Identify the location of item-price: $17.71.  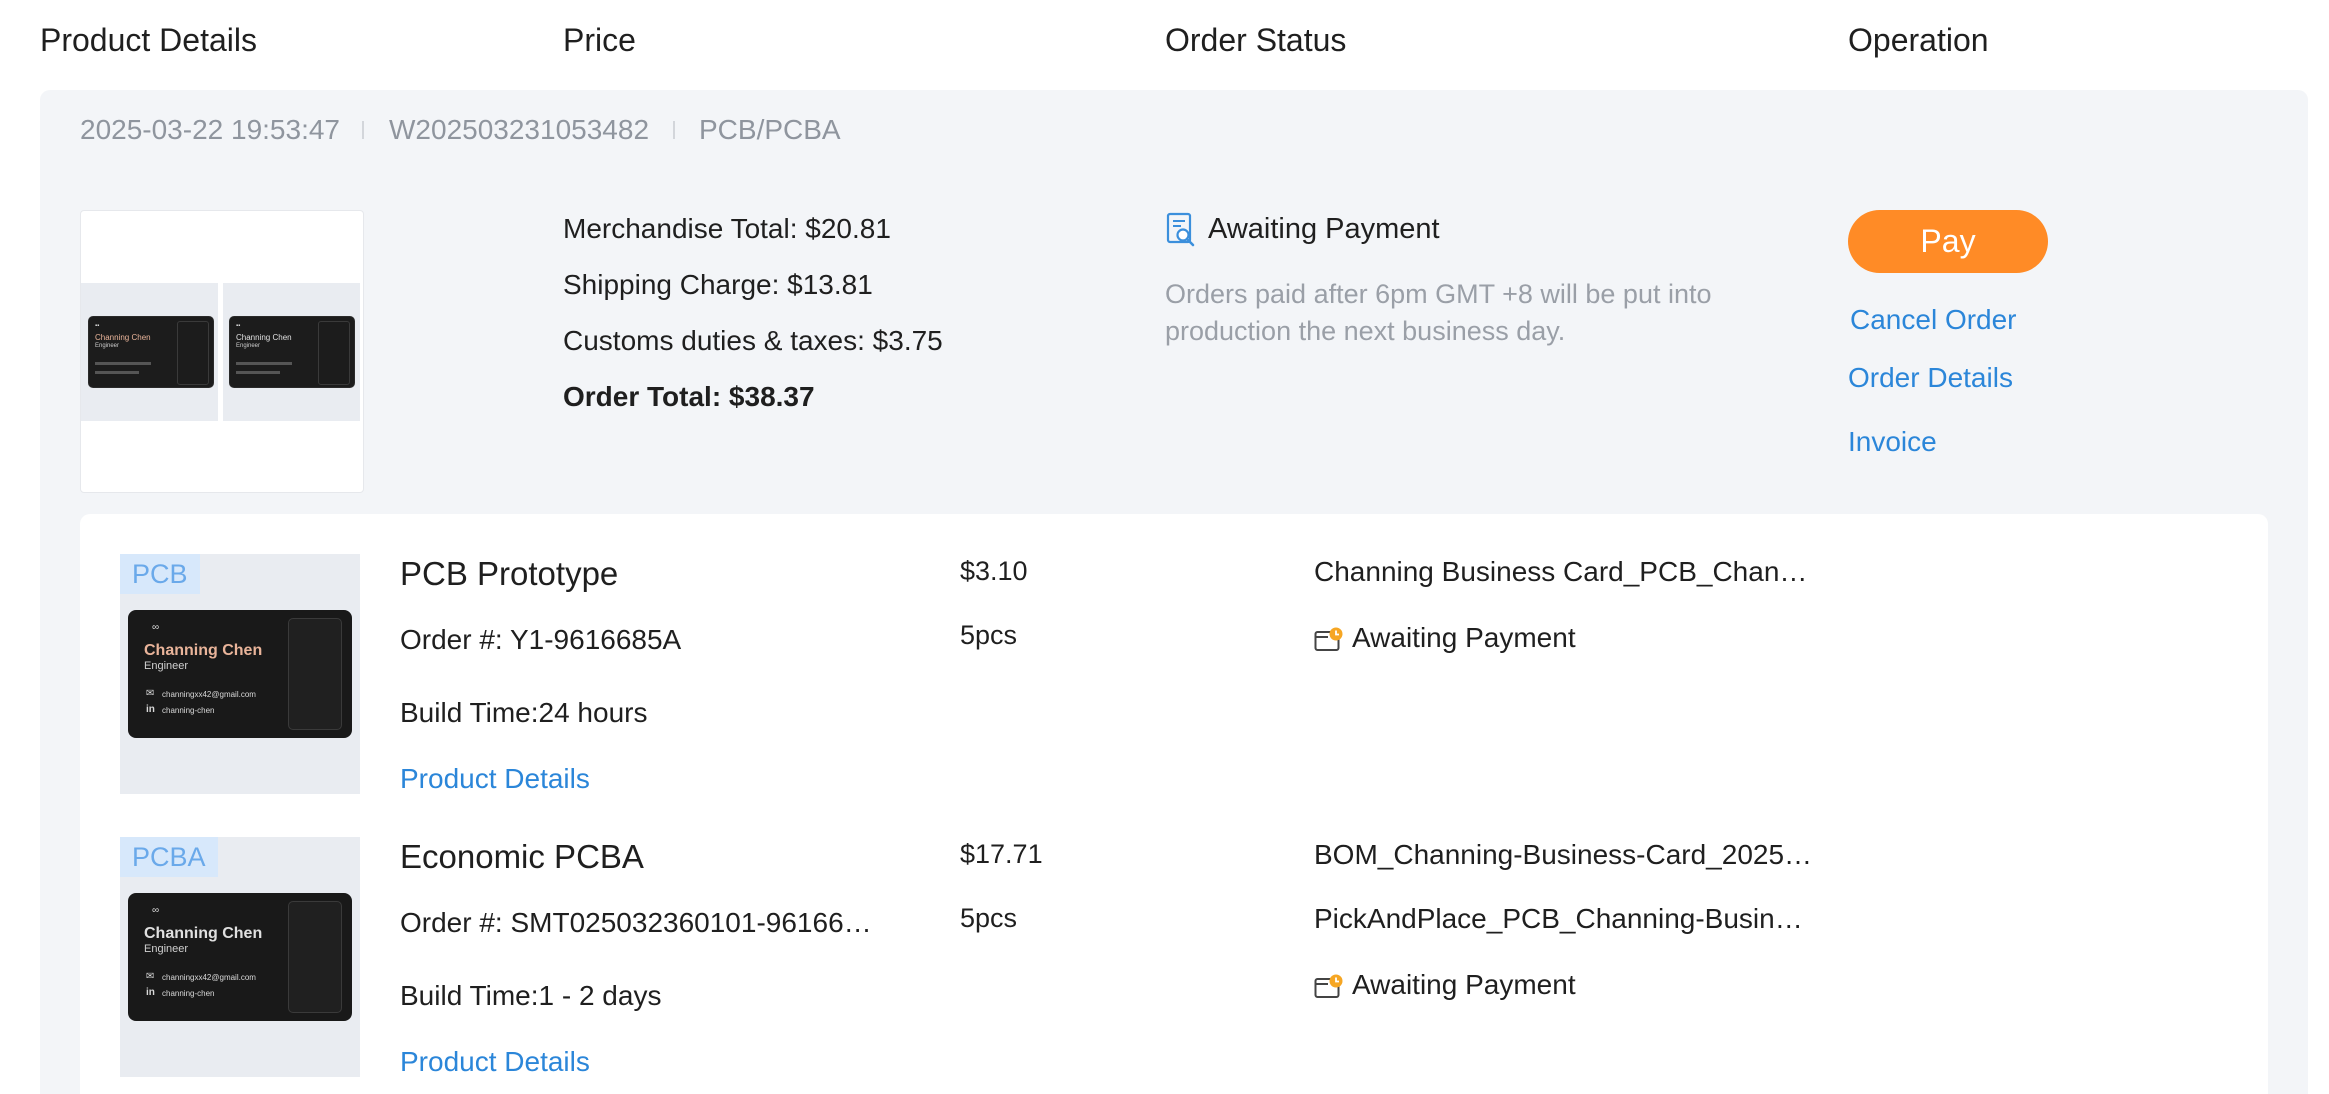
(1001, 854).